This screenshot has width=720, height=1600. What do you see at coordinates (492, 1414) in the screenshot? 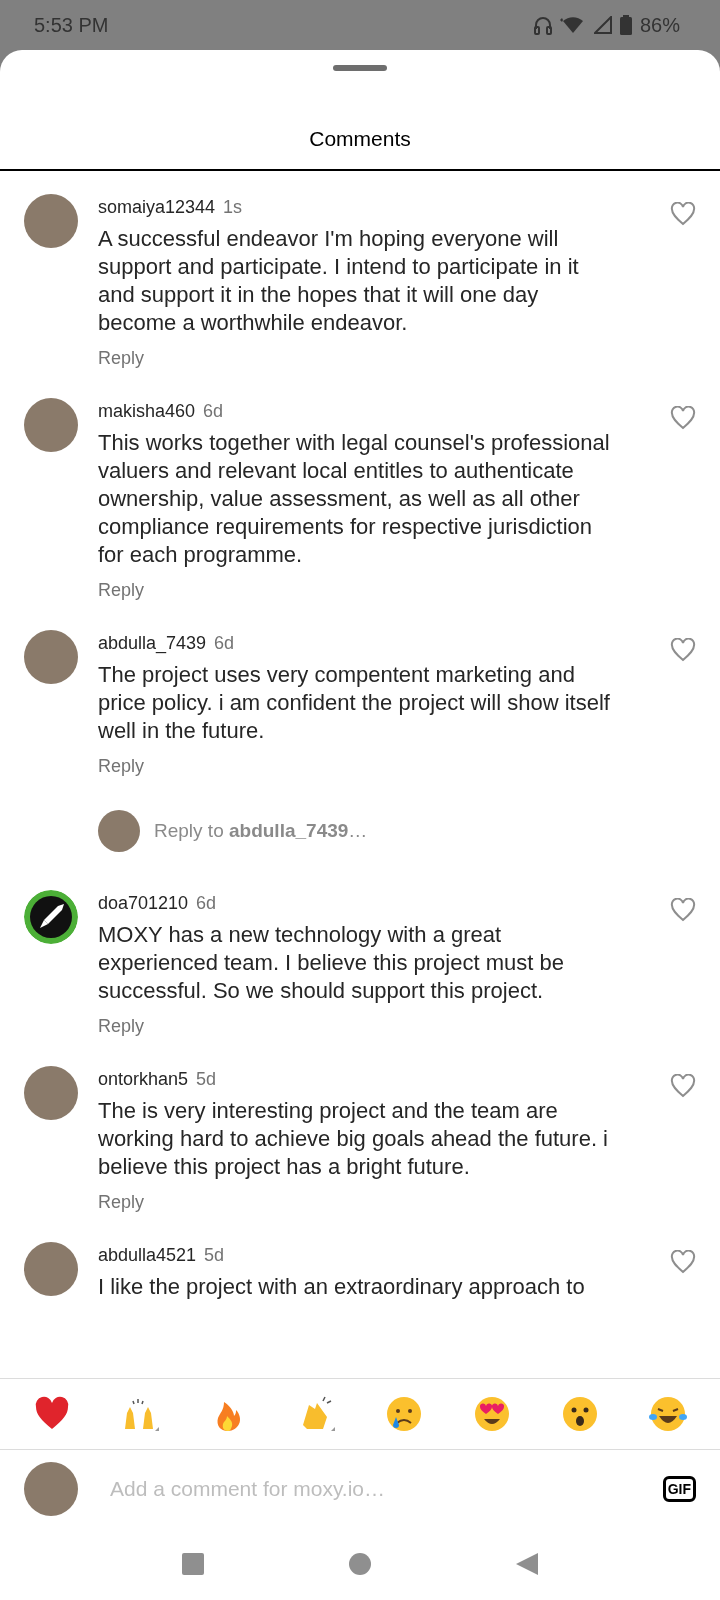
I see `heart-eyes-face-icon` at bounding box center [492, 1414].